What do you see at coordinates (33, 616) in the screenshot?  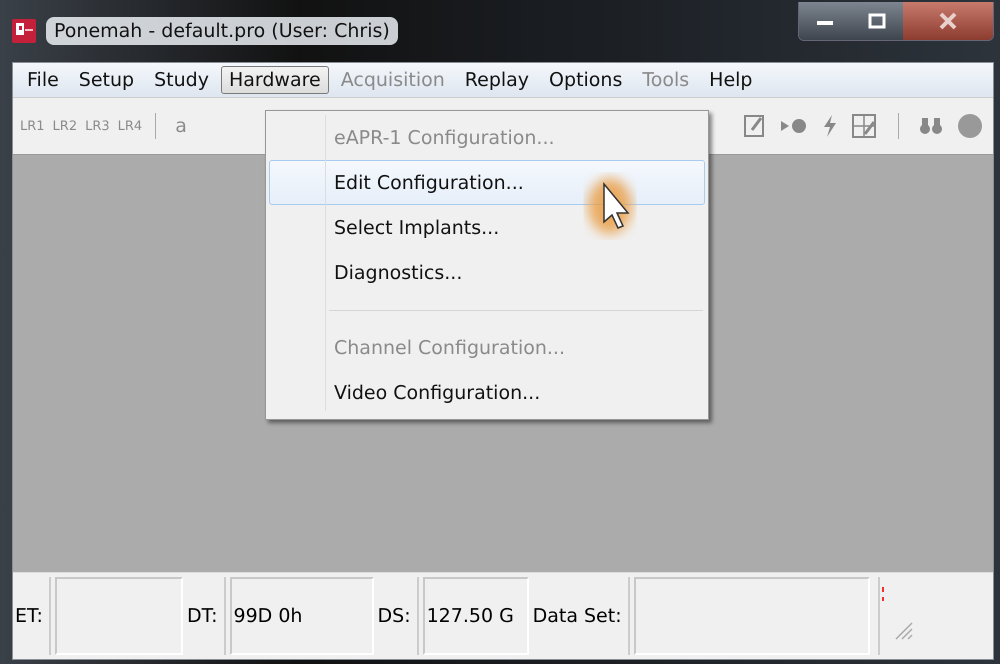 I see `status-label: ET:` at bounding box center [33, 616].